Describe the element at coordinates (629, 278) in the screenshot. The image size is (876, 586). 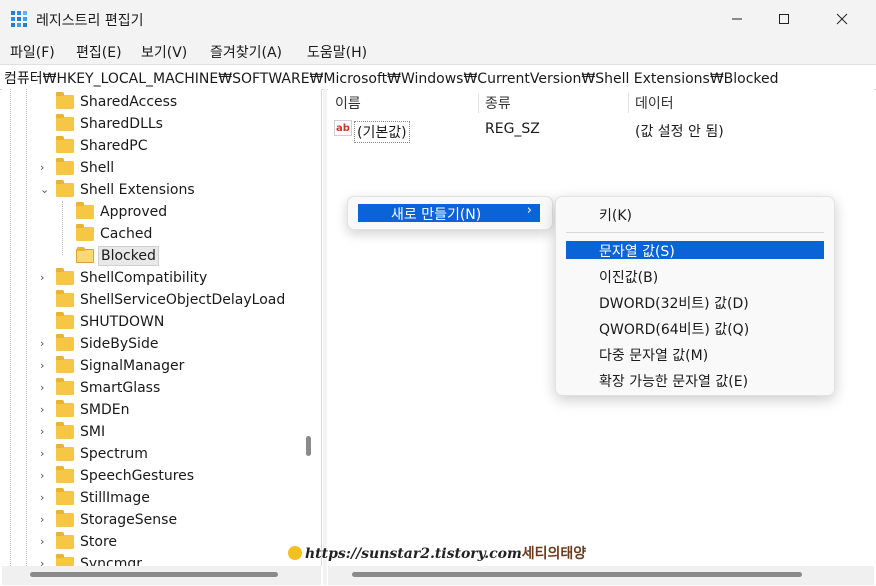
I see `menu-item-label: 이진값(B)` at that location.